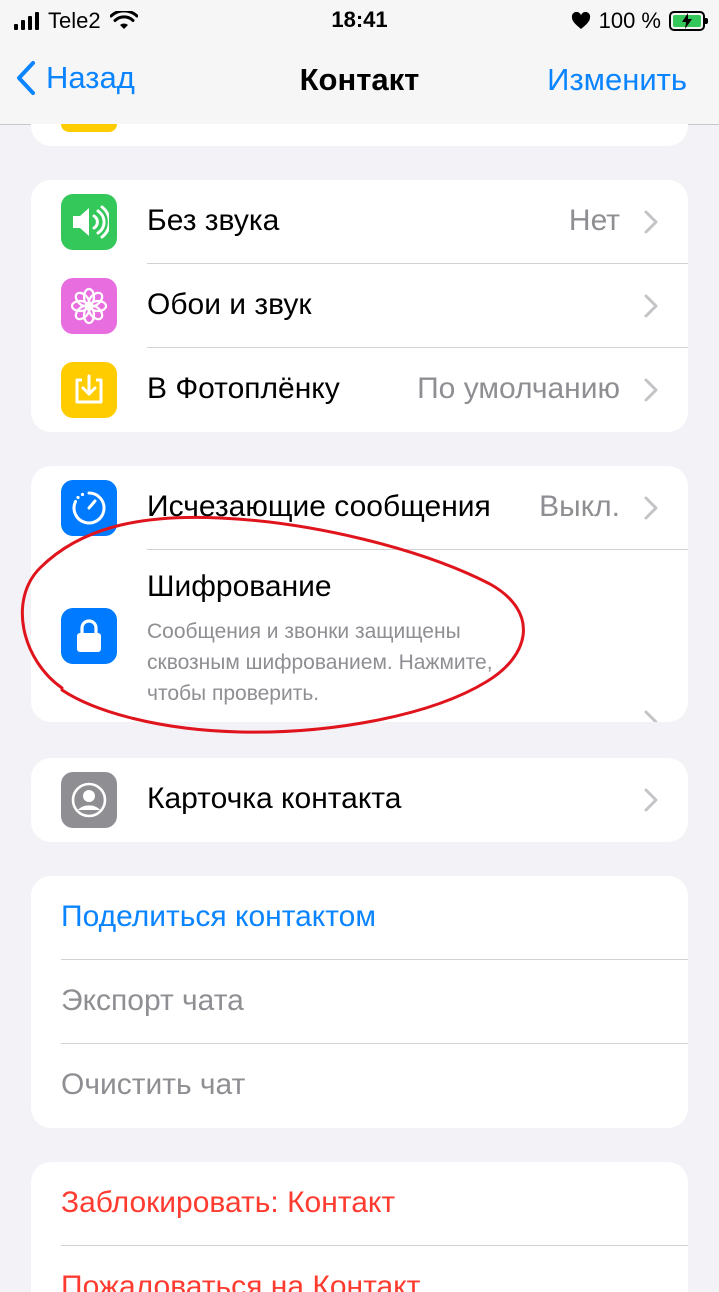  What do you see at coordinates (359, 1086) in the screenshot?
I see `clear-chat-row: Очистить чат` at bounding box center [359, 1086].